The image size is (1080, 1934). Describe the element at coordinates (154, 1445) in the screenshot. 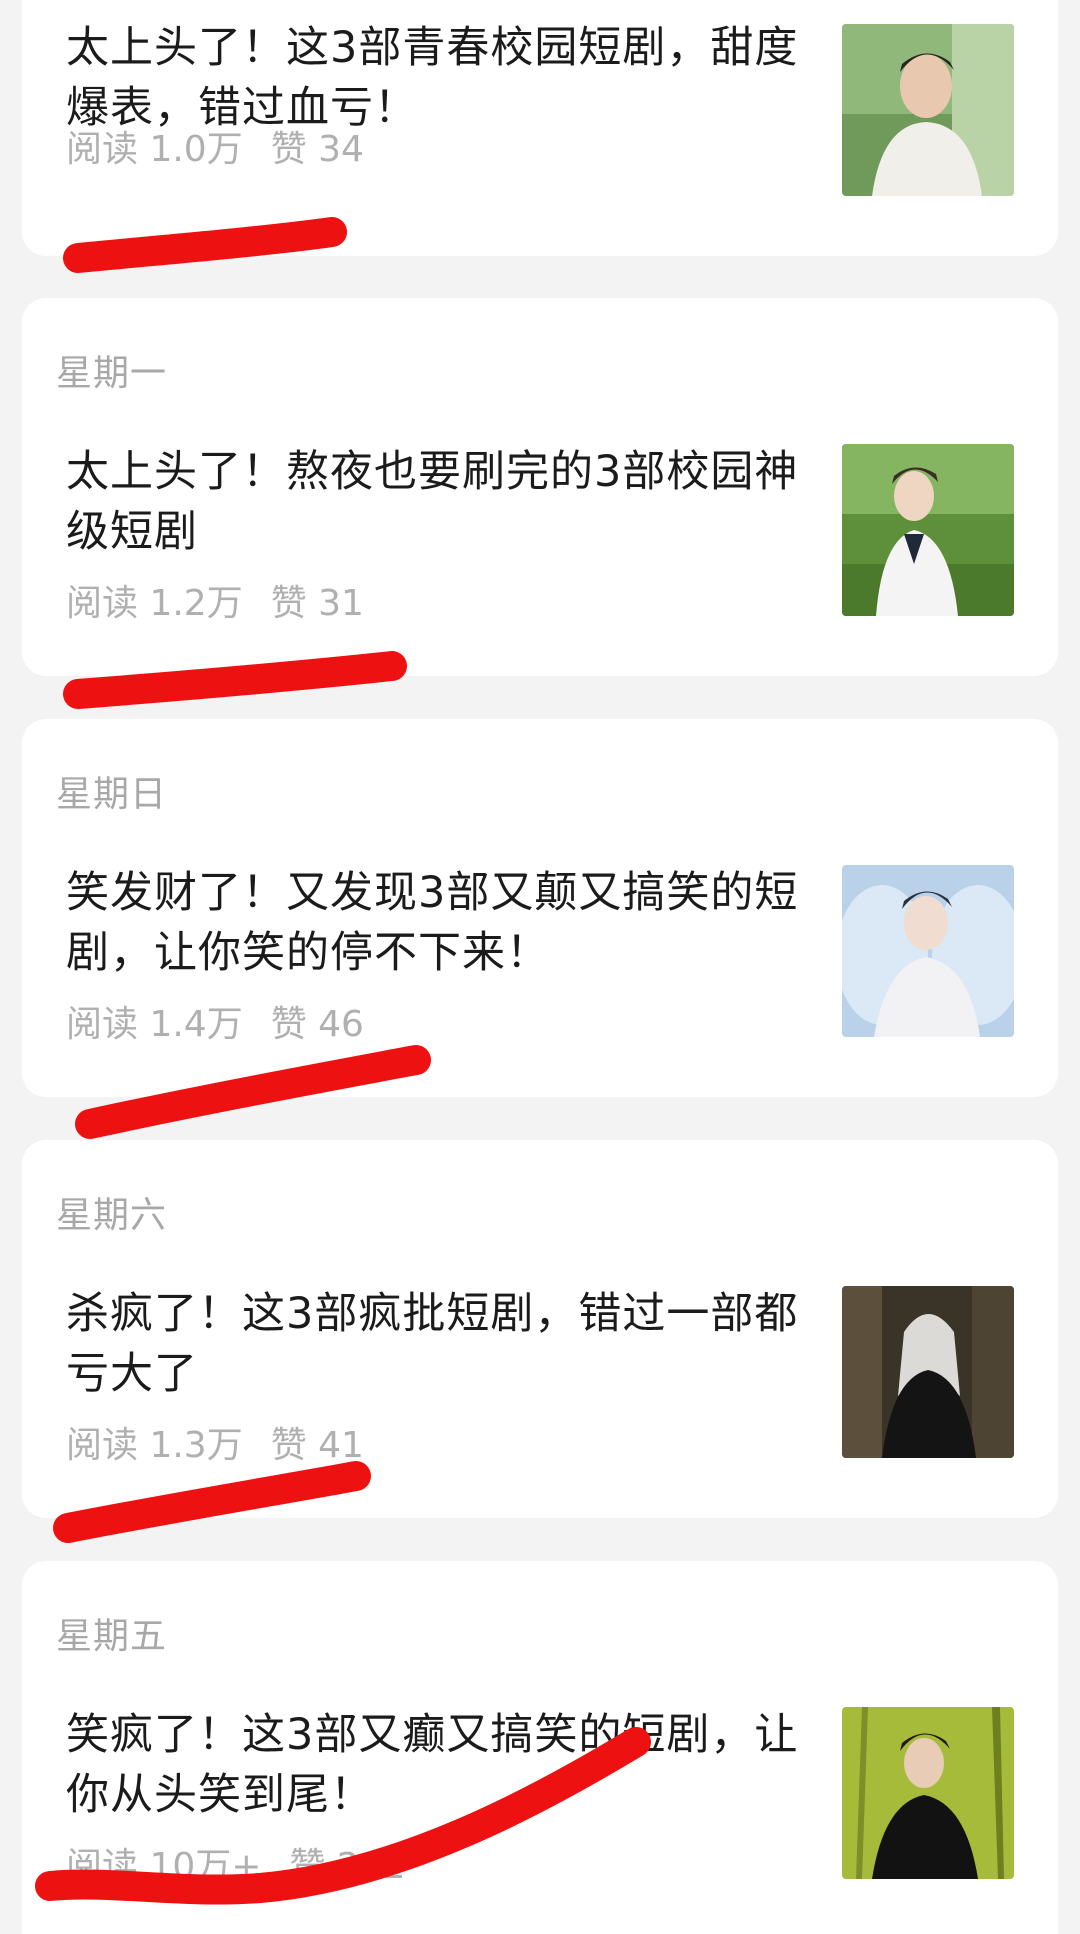

I see `read-count: 阅读 1.3万` at that location.